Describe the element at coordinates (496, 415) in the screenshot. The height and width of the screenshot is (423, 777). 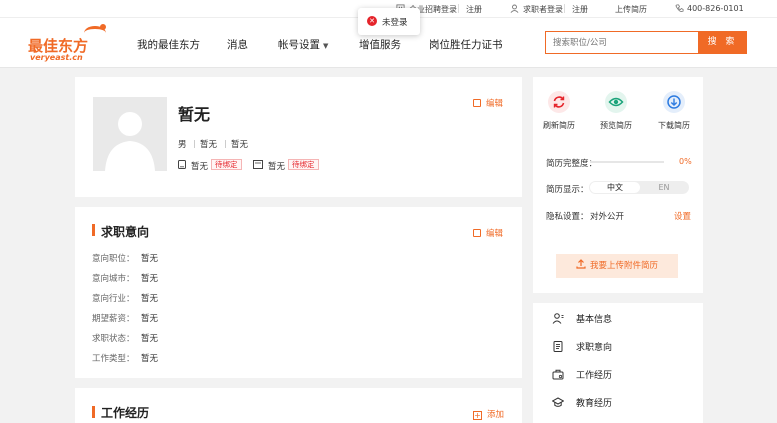
I see `experience-add-label: 添加` at that location.